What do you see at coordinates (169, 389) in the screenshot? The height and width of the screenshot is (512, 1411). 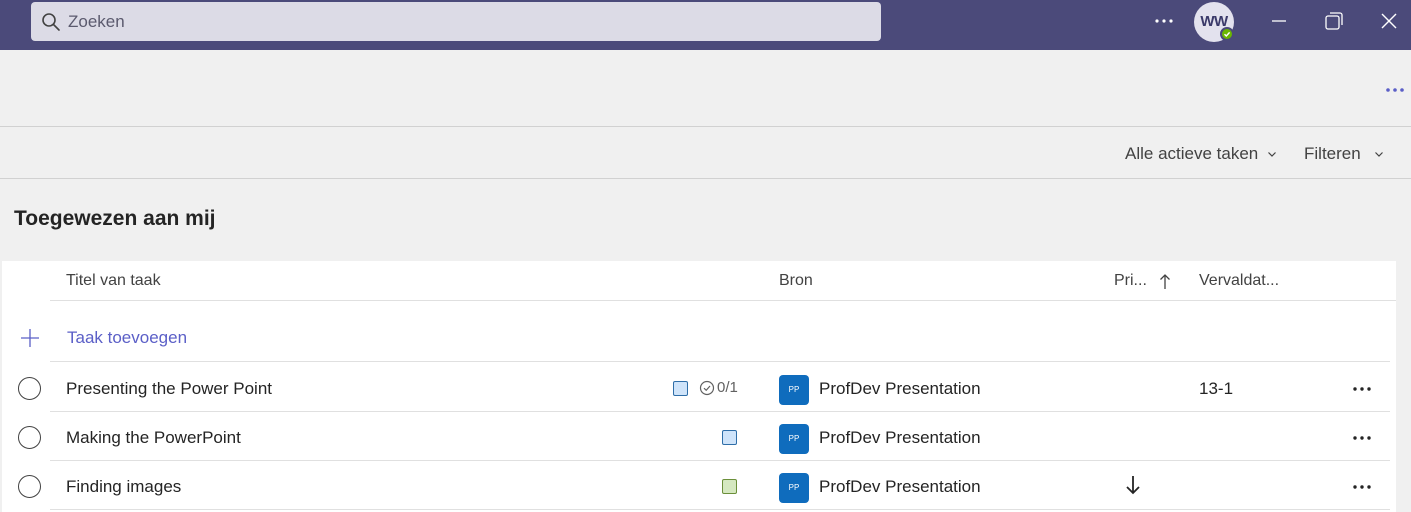 I see `task-title: Presenting the Power Point` at bounding box center [169, 389].